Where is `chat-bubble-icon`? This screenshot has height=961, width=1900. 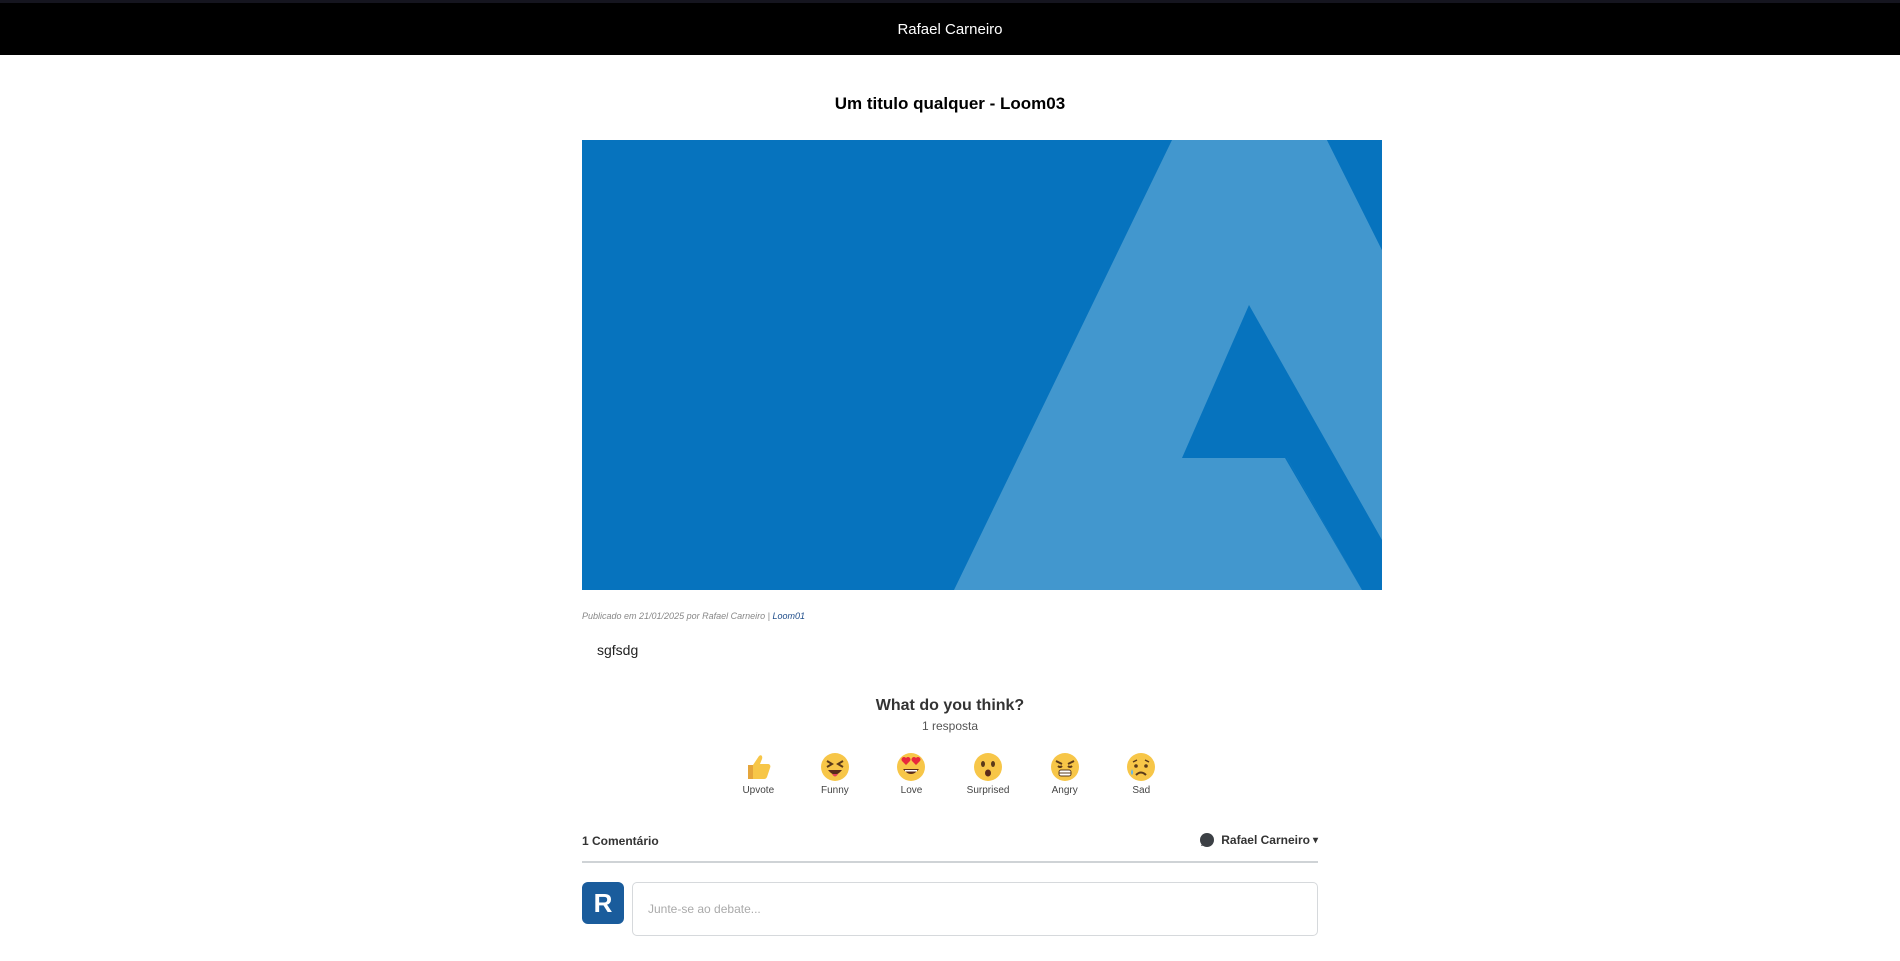 chat-bubble-icon is located at coordinates (1207, 840).